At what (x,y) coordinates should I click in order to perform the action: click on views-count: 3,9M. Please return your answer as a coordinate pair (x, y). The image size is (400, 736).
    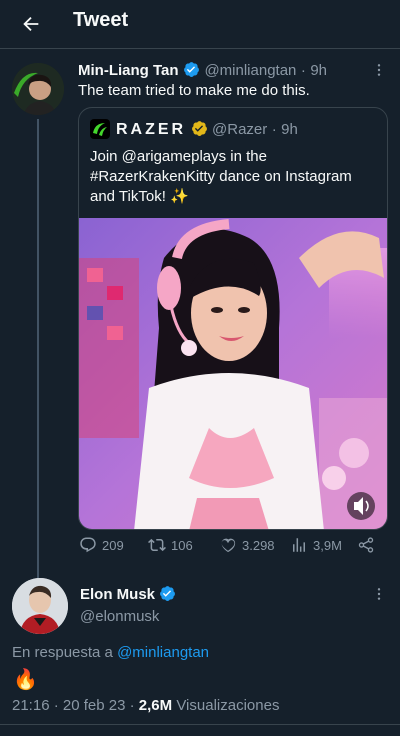
    Looking at the image, I should click on (327, 545).